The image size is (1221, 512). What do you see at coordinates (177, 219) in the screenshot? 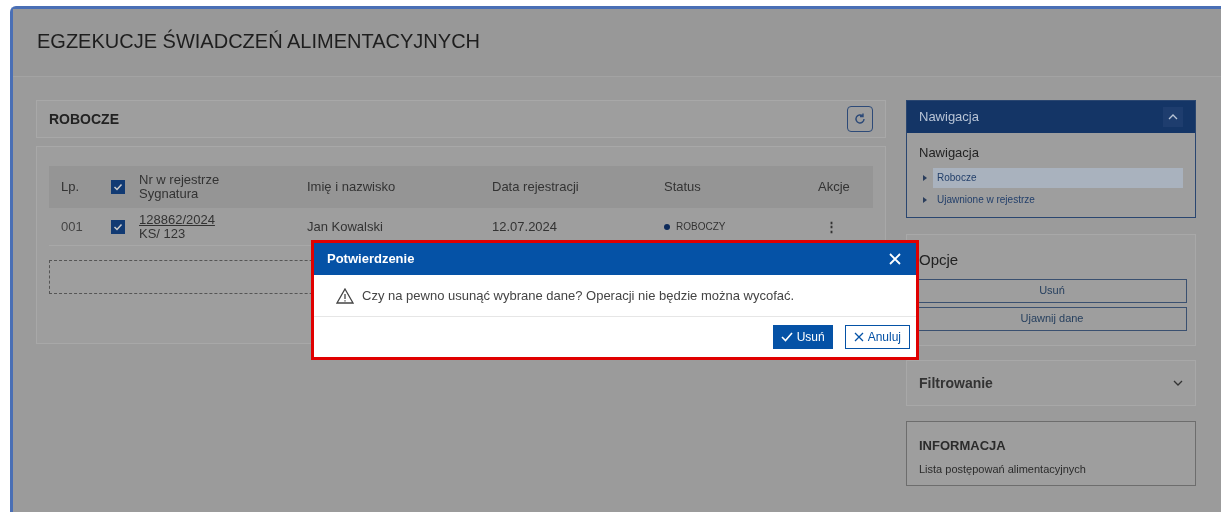
I see `register-number-link: 128862/2024` at bounding box center [177, 219].